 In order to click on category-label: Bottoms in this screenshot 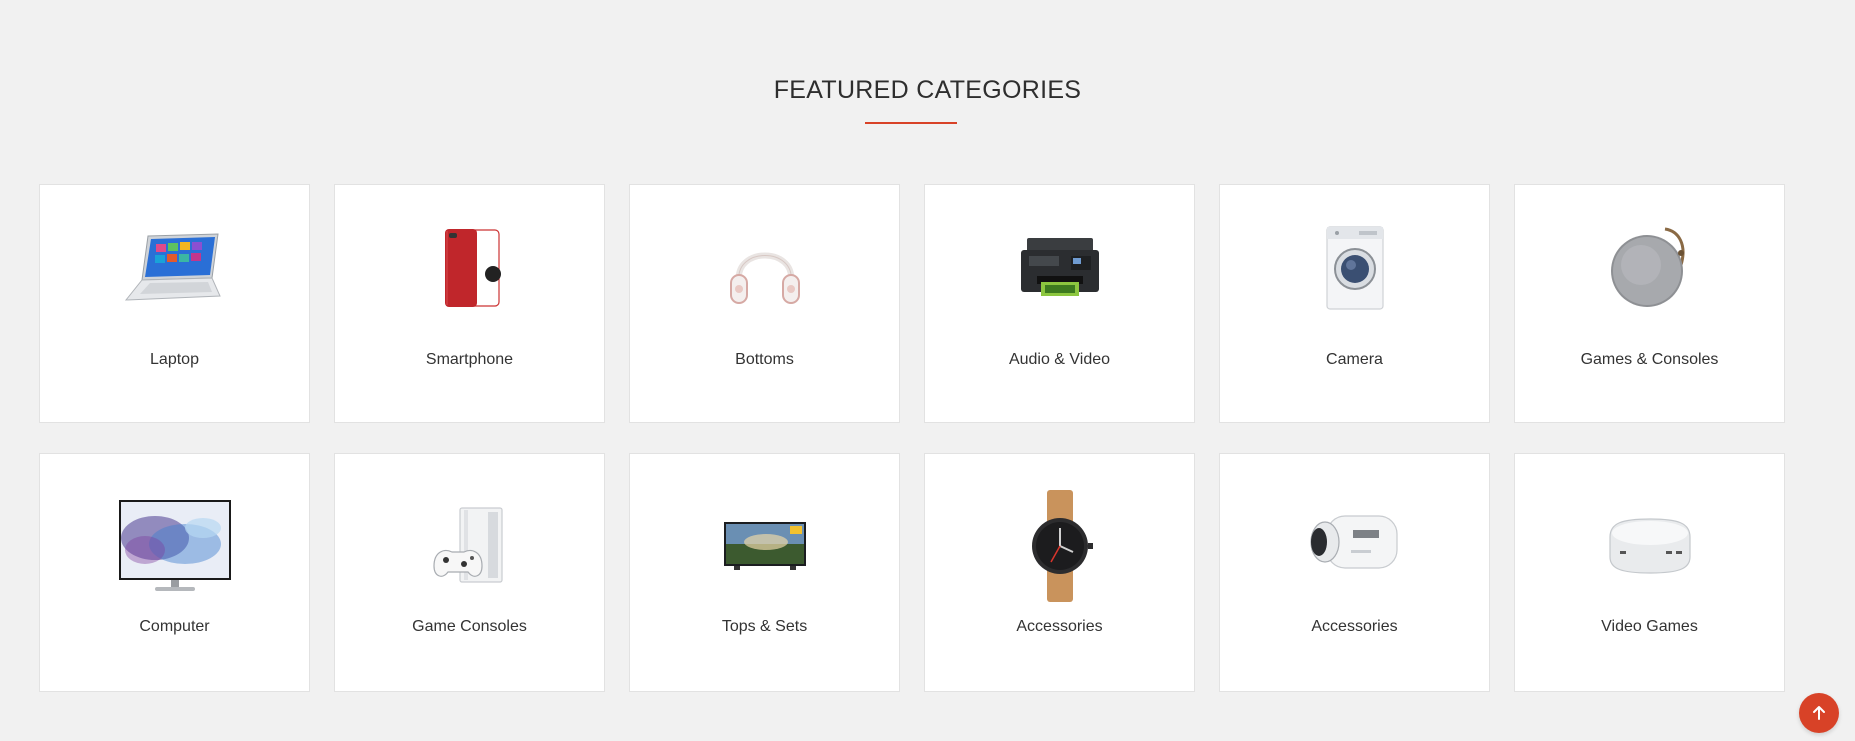, I will do `click(764, 359)`.